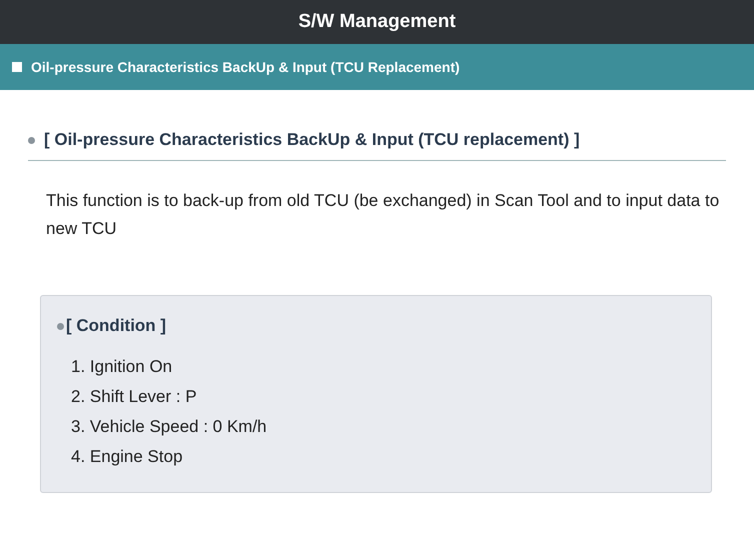 The height and width of the screenshot is (539, 754). I want to click on square-icon, so click(17, 67).